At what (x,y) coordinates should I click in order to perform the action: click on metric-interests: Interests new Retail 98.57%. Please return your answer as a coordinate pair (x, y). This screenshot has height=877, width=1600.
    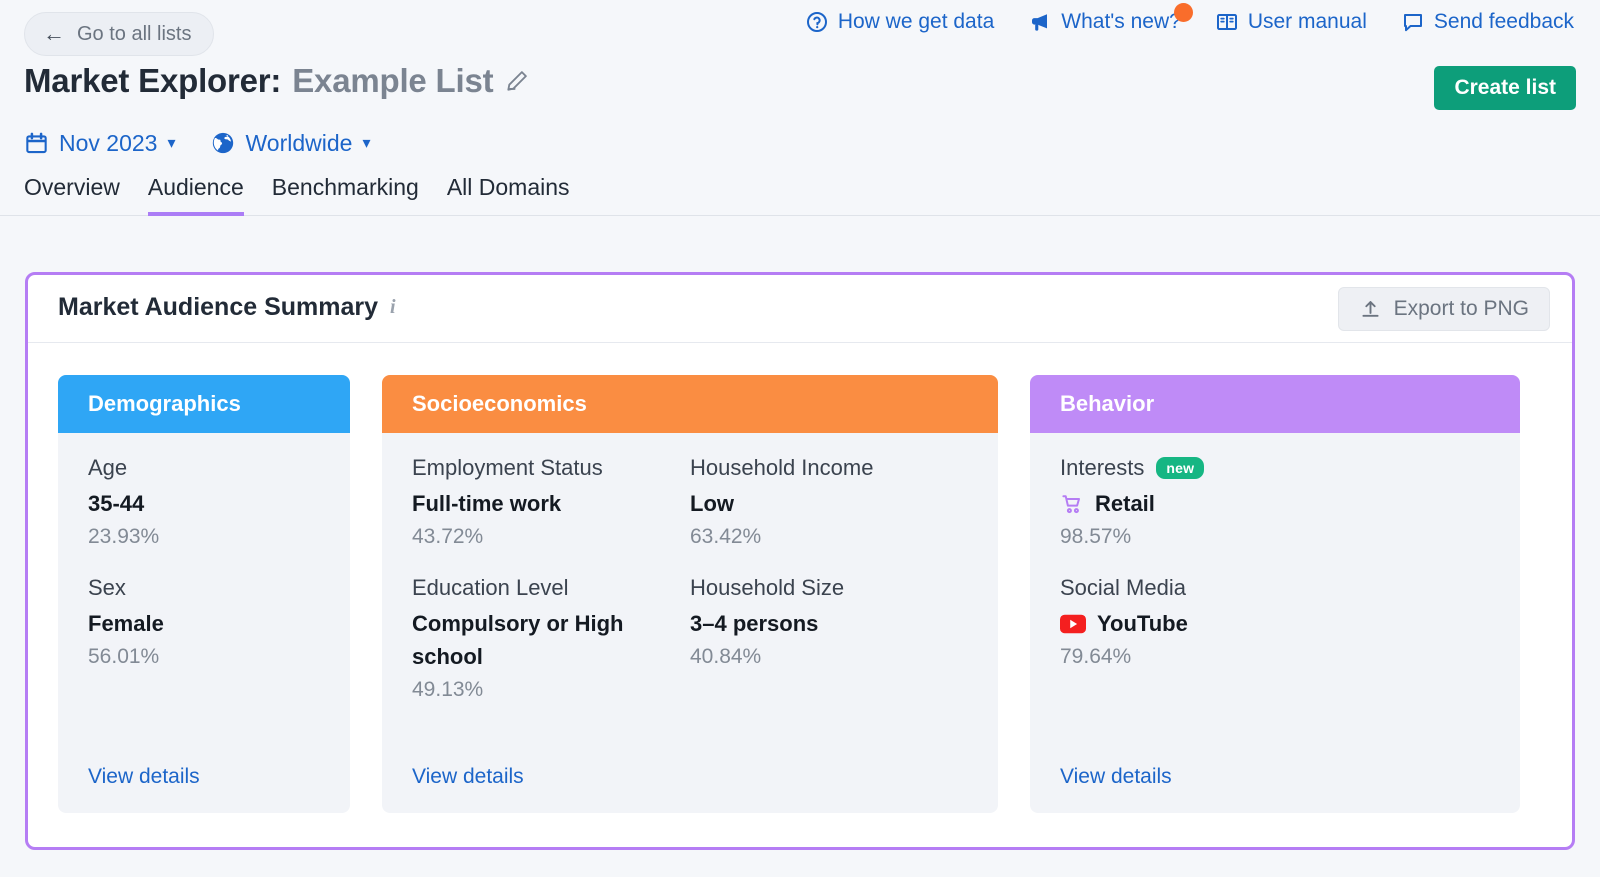
    Looking at the image, I should click on (1275, 502).